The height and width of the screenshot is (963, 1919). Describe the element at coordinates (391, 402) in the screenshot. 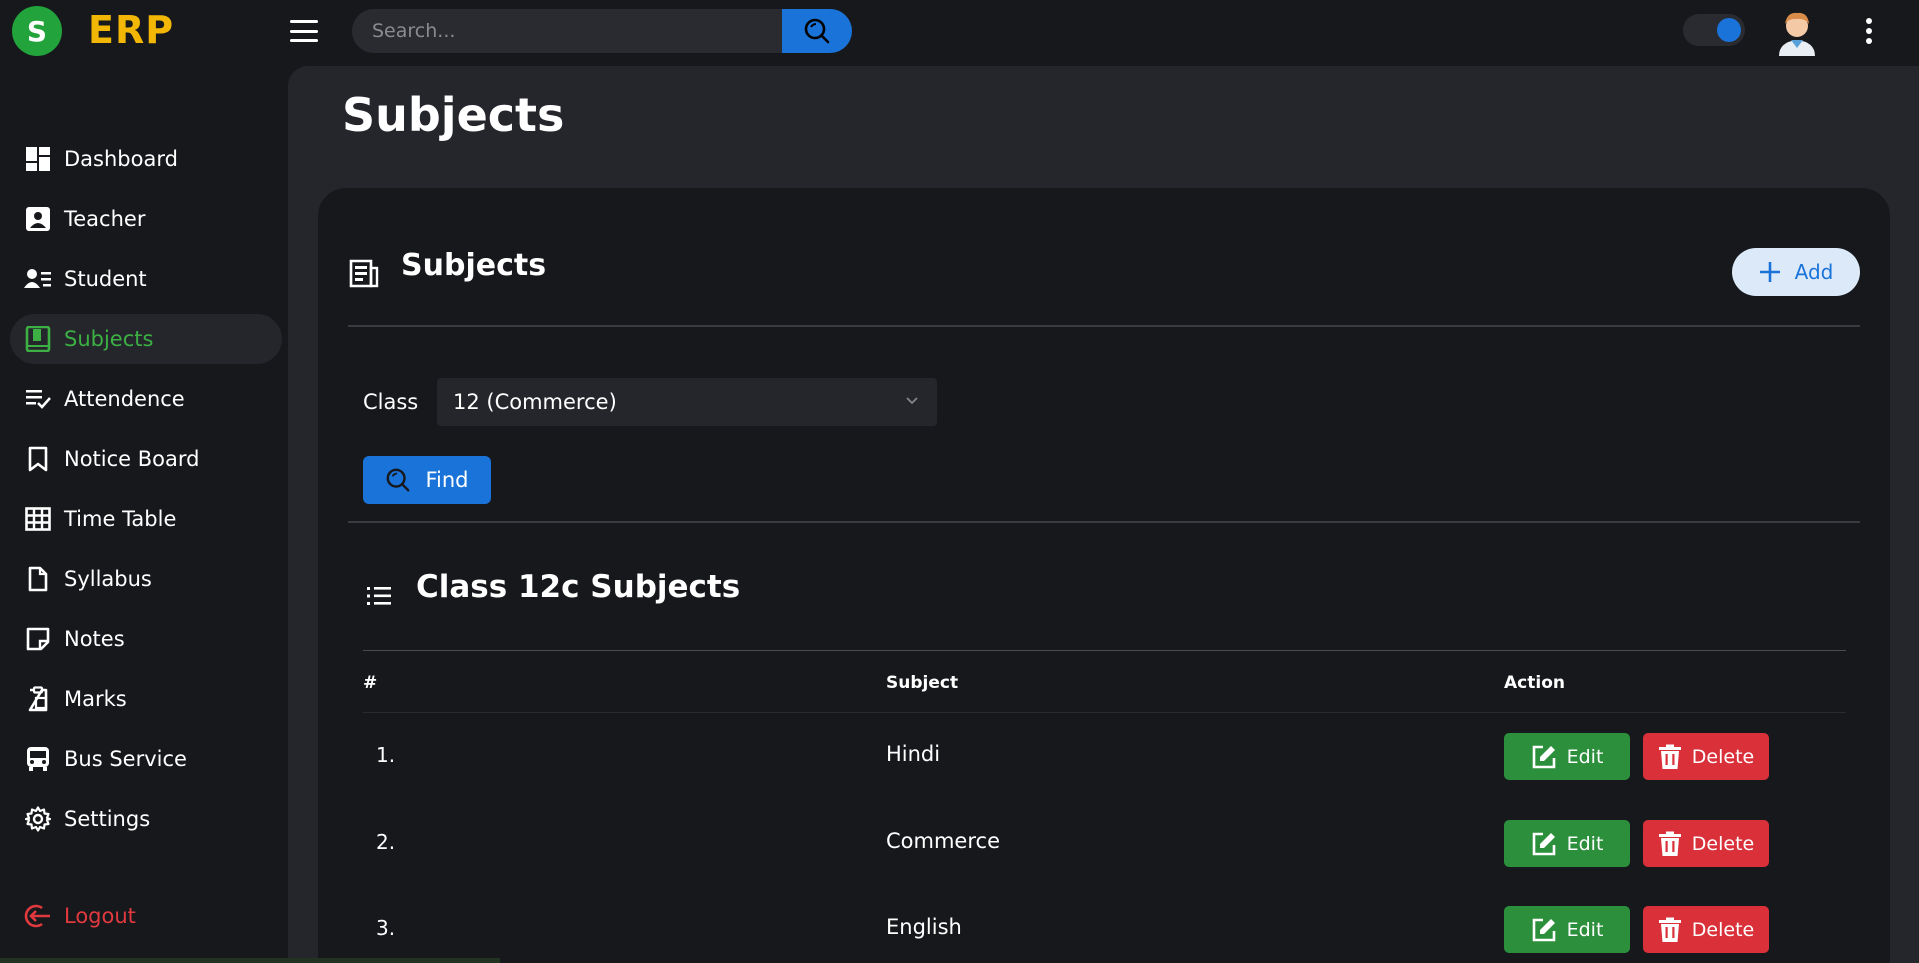

I see `class-label: Class` at that location.